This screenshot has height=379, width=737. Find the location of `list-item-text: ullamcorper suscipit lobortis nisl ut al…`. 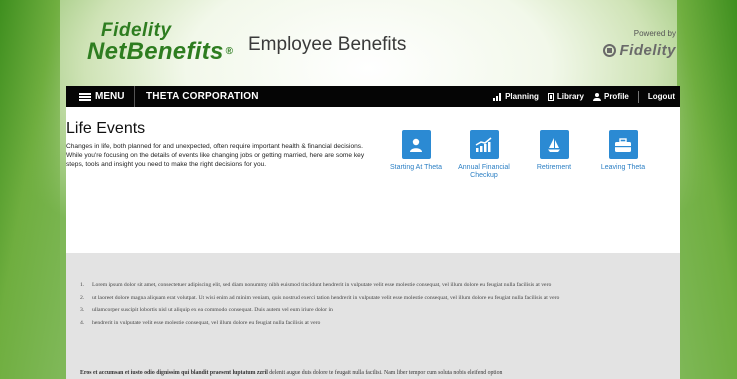

list-item-text: ullamcorper suscipit lobortis nisl ut al… is located at coordinates (212, 310).